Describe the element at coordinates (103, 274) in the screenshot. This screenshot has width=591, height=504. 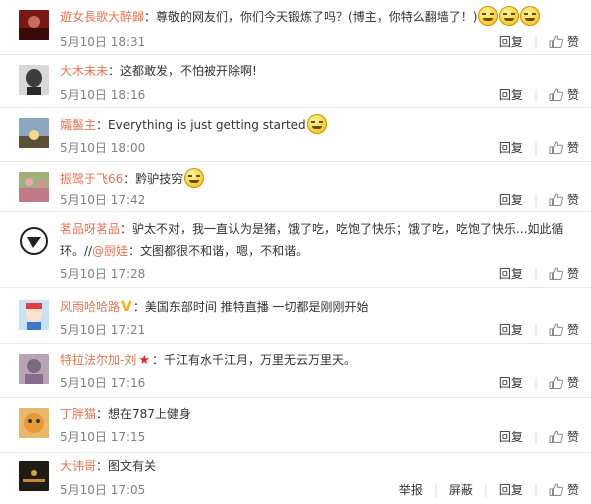
I see `timestamp: 5月10日 17:28` at that location.